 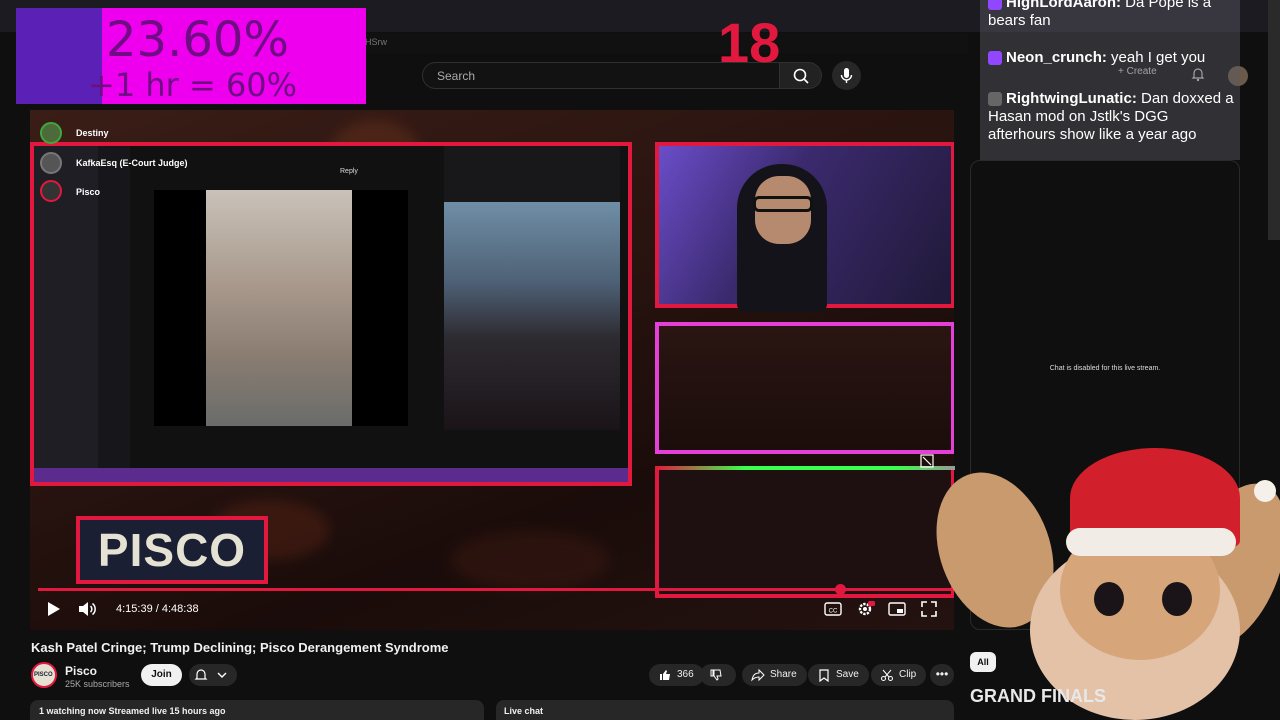 I want to click on like-count: 366, so click(x=685, y=674).